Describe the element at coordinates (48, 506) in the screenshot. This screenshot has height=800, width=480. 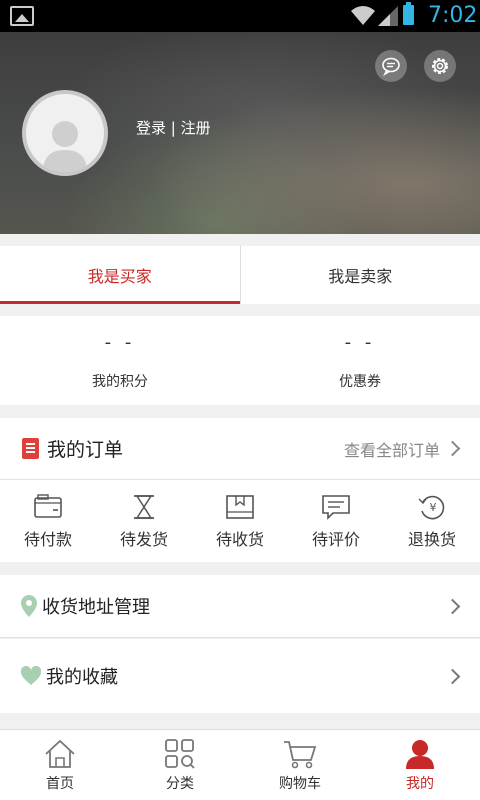
I see `wallet-icon` at that location.